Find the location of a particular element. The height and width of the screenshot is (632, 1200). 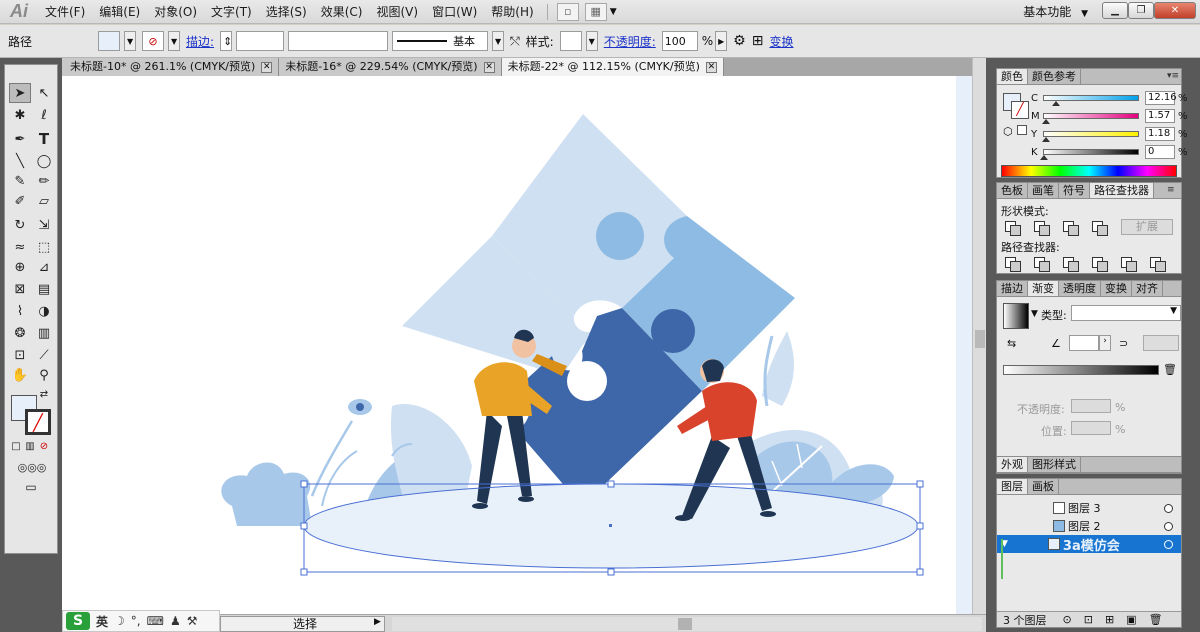

user-icon: ♟ is located at coordinates (175, 621).